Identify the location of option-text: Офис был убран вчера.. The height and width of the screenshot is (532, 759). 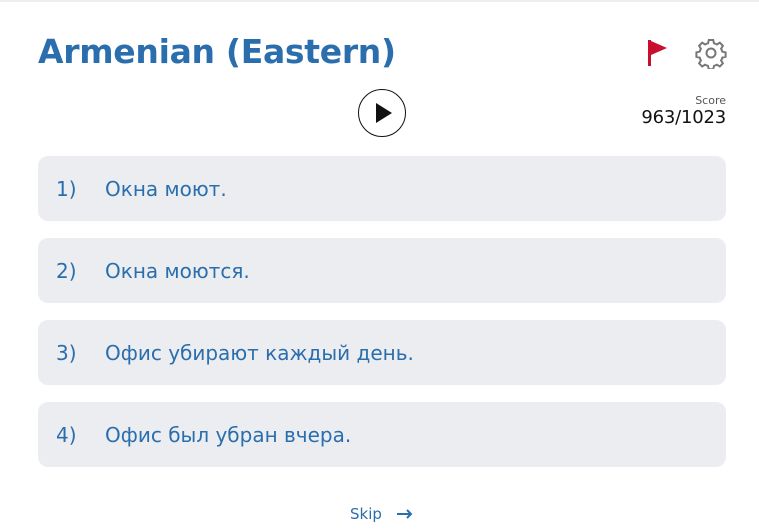
(228, 434).